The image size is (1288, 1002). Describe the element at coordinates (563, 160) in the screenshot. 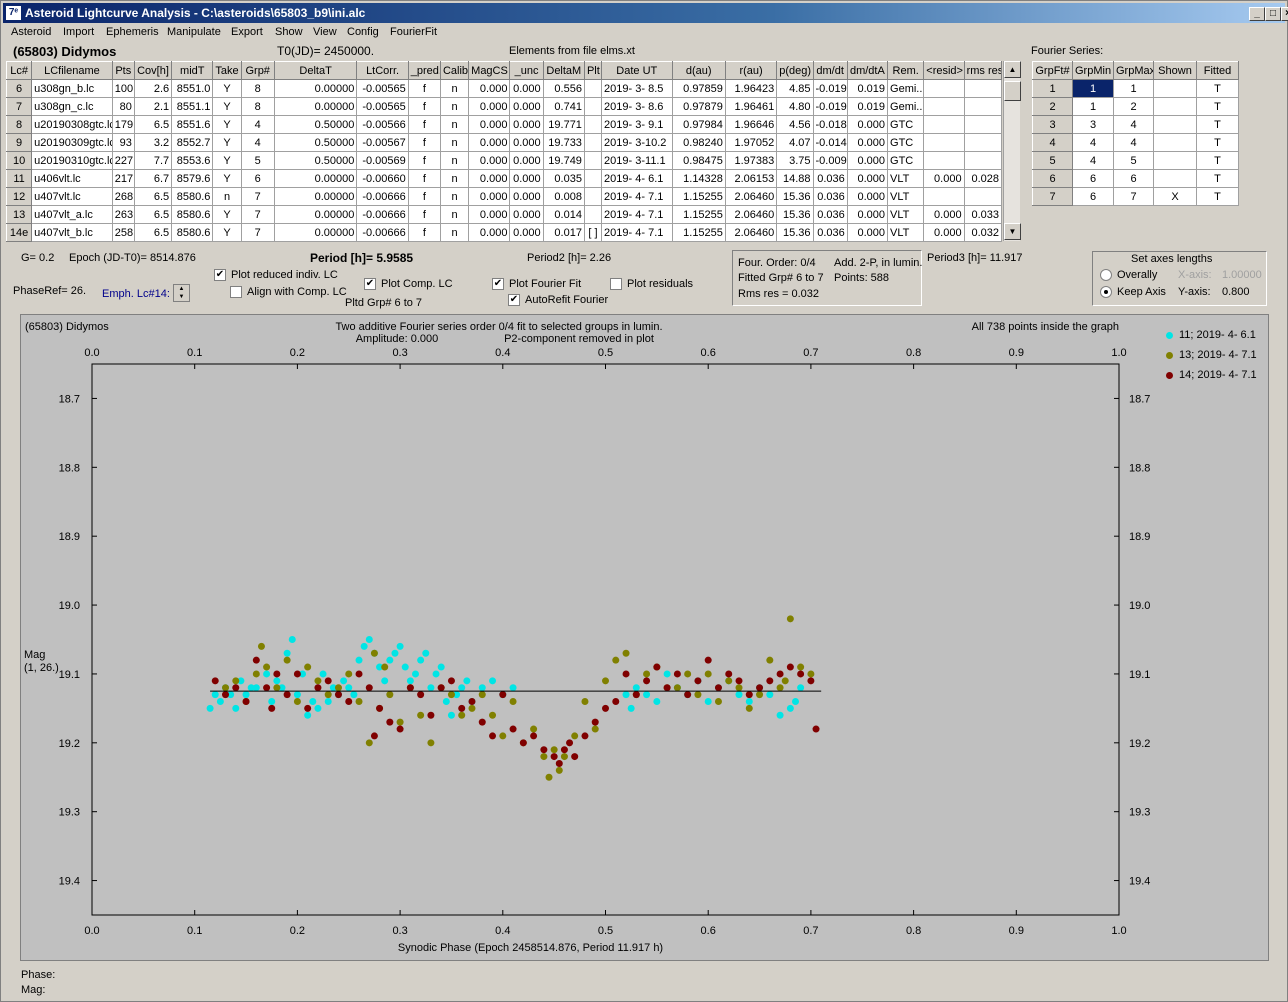

I see `table-cell: 19.749` at that location.